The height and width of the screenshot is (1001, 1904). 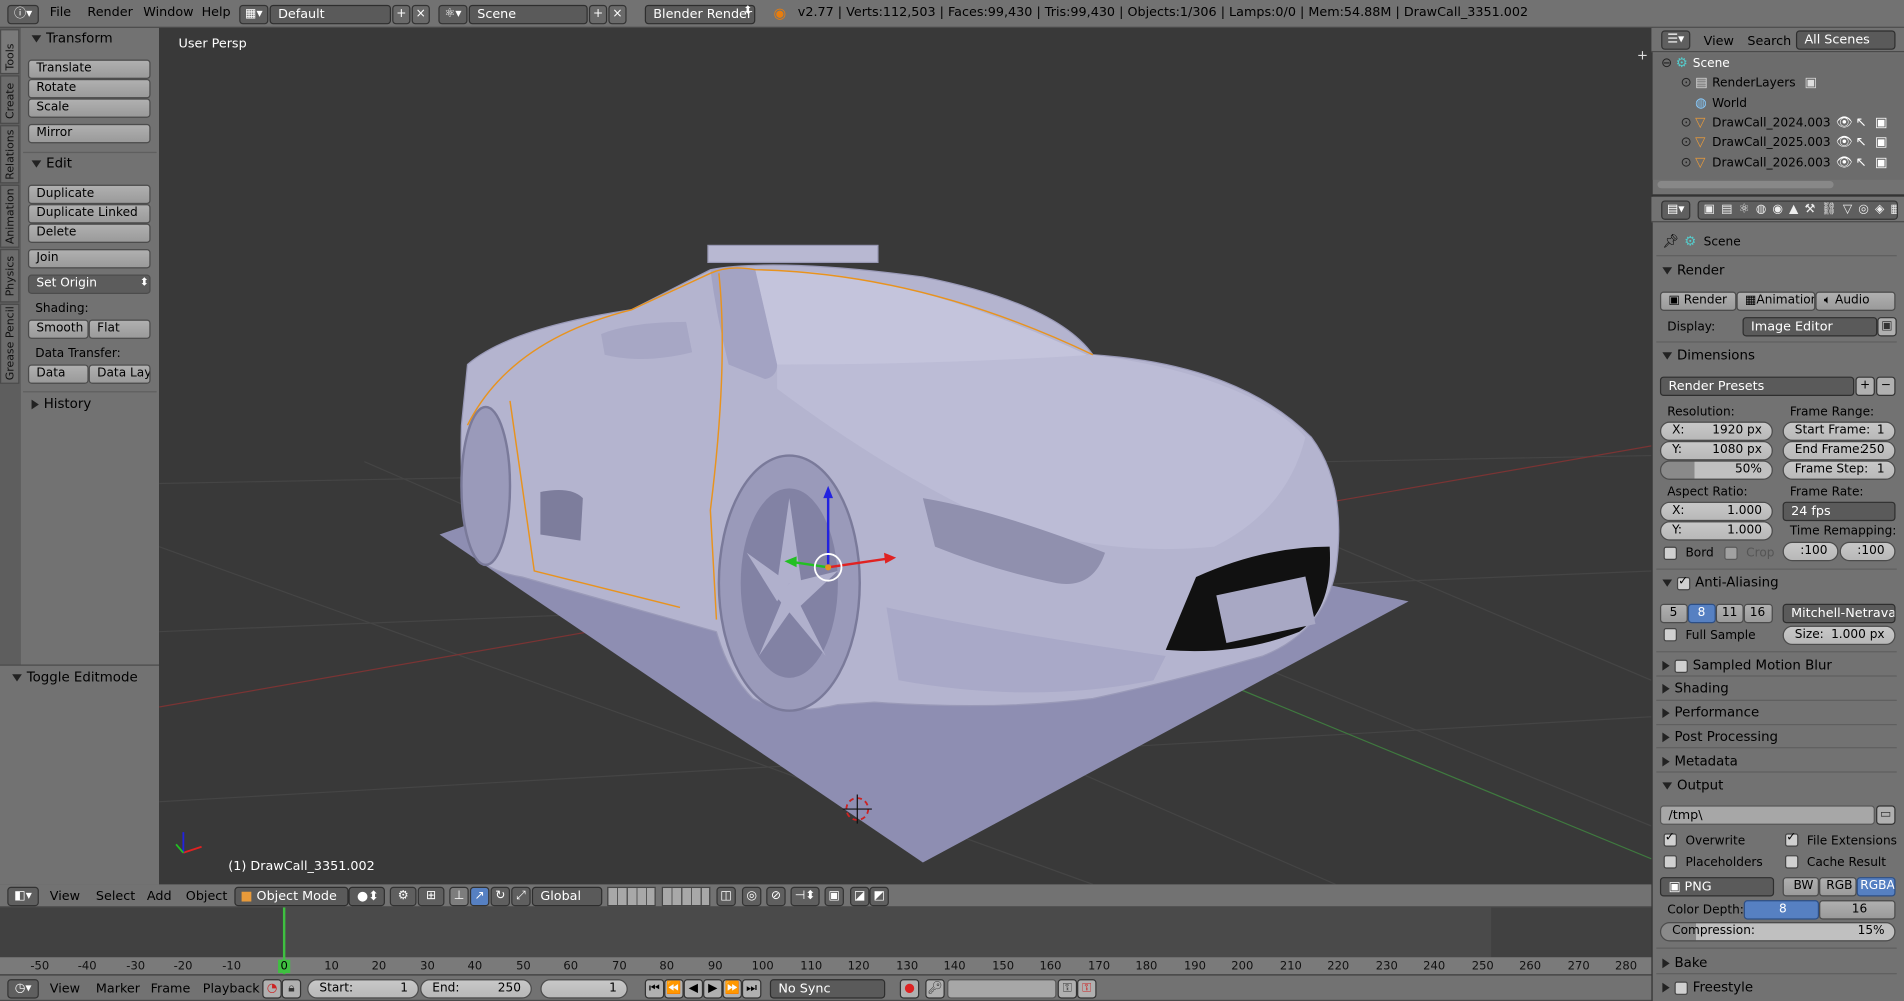 What do you see at coordinates (1839, 511) in the screenshot?
I see `frame-rate-select: 24 fps` at bounding box center [1839, 511].